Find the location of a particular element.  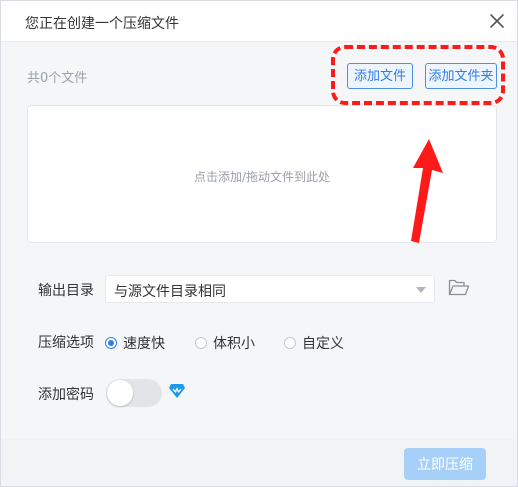

title-bar: 您正在创建一个压缩文件 is located at coordinates (259, 21).